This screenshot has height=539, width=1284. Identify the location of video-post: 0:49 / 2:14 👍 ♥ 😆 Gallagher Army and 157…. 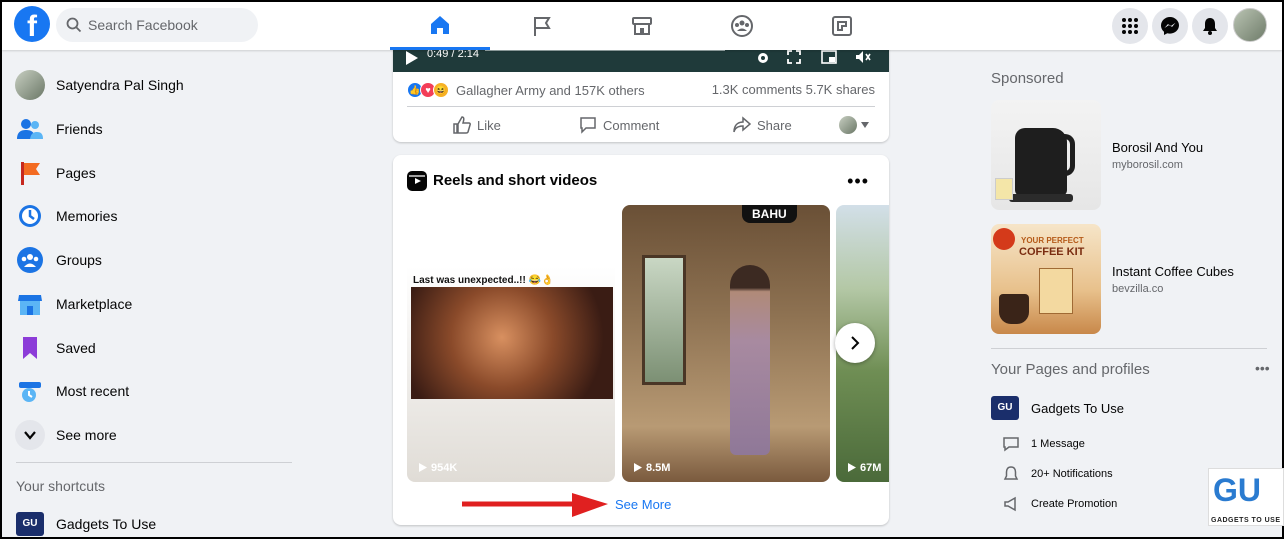
(641, 94).